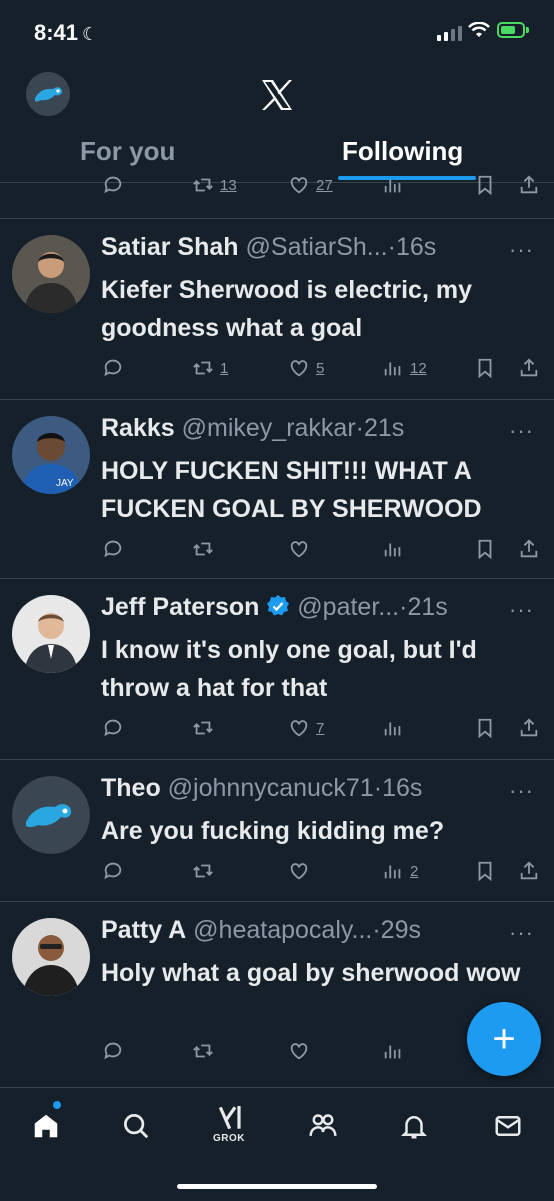 Image resolution: width=554 pixels, height=1201 pixels. What do you see at coordinates (511, 30) in the screenshot?
I see `battery-charging-icon` at bounding box center [511, 30].